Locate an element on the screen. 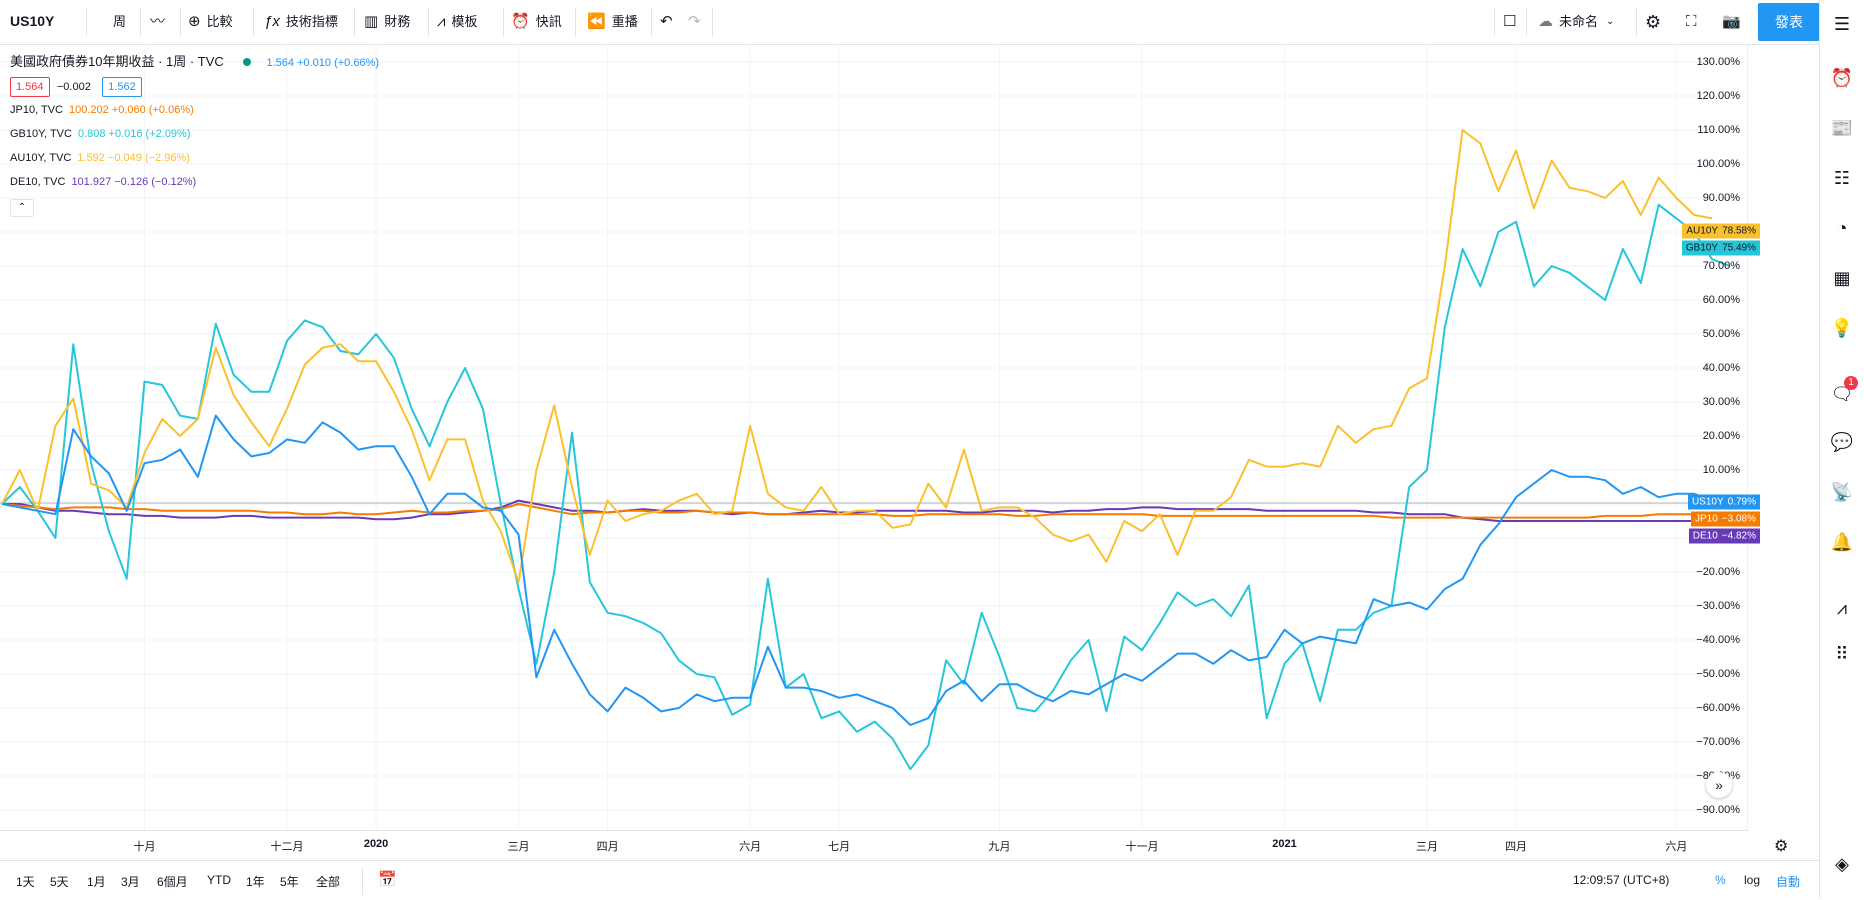 The height and width of the screenshot is (900, 1864). interval-label: 周 is located at coordinates (120, 21).